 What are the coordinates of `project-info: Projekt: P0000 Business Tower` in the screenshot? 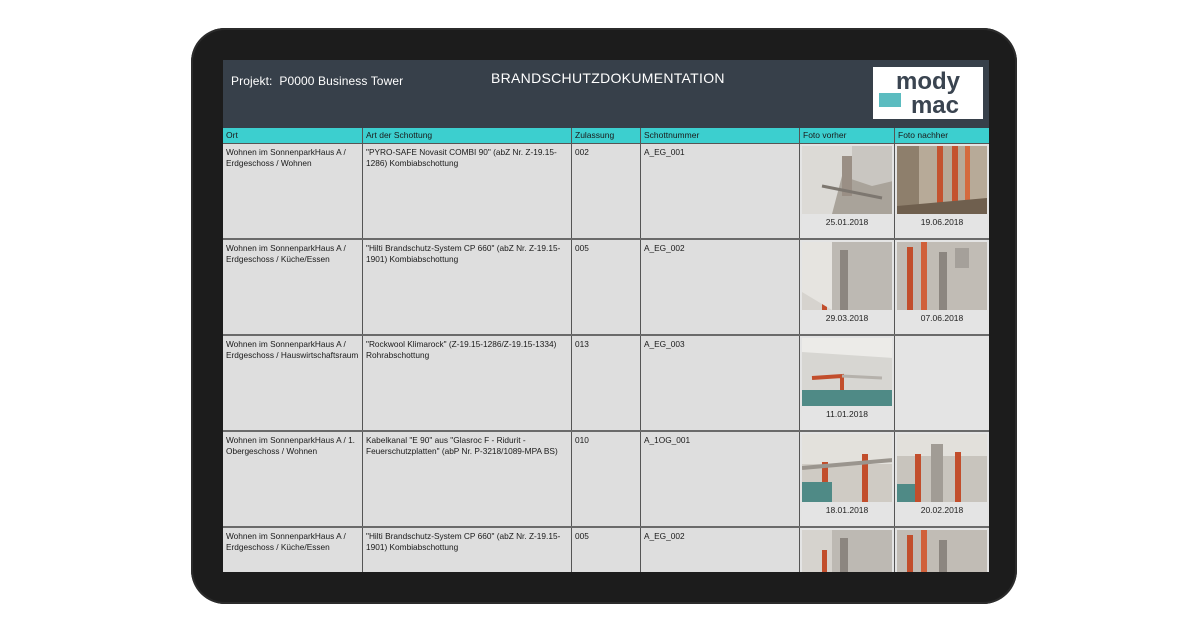 It's located at (317, 81).